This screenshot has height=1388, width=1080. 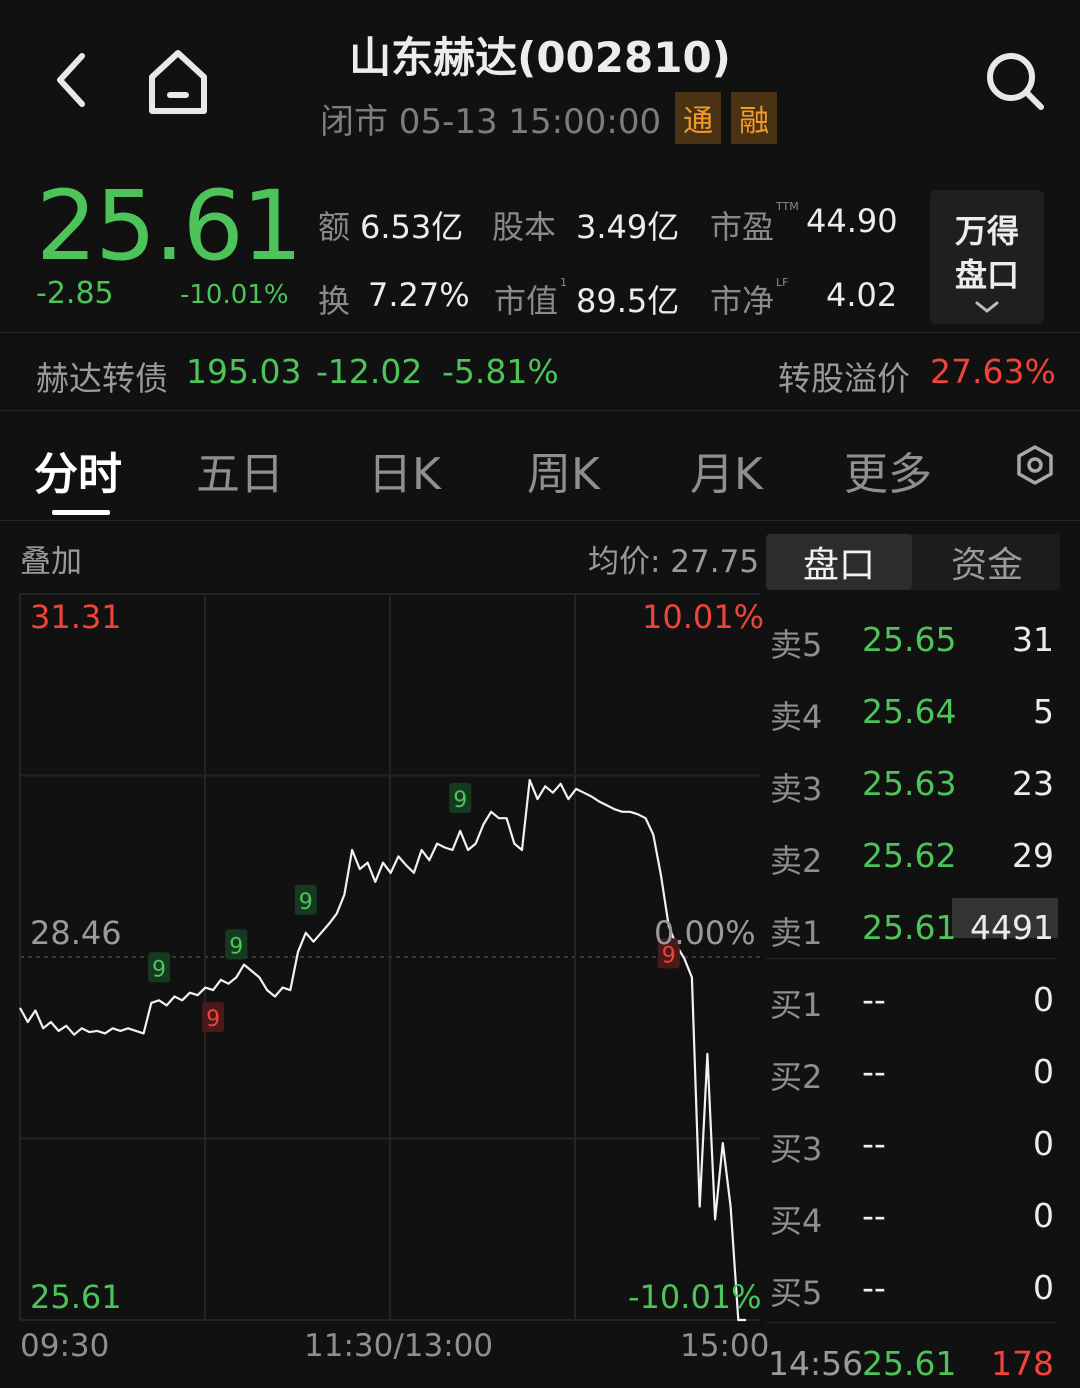 I want to click on pb-label: 市净, so click(x=742, y=301).